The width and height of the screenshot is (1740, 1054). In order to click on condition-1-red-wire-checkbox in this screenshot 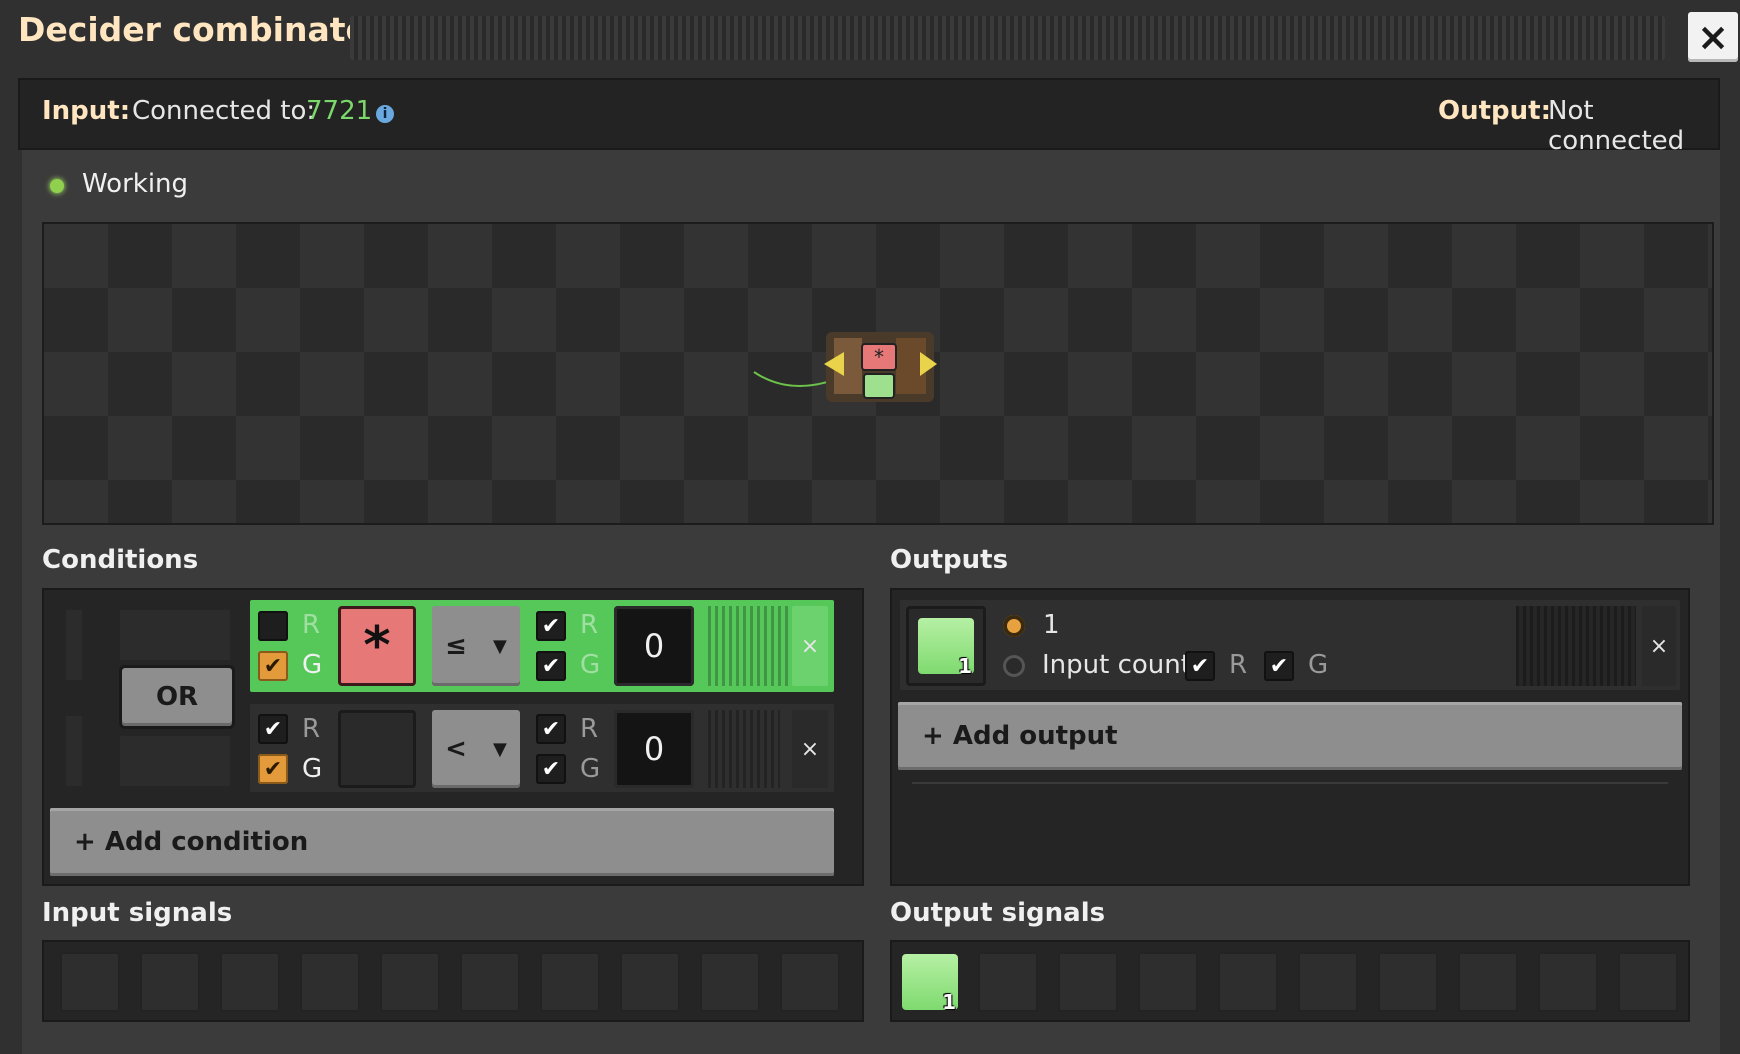, I will do `click(273, 626)`.